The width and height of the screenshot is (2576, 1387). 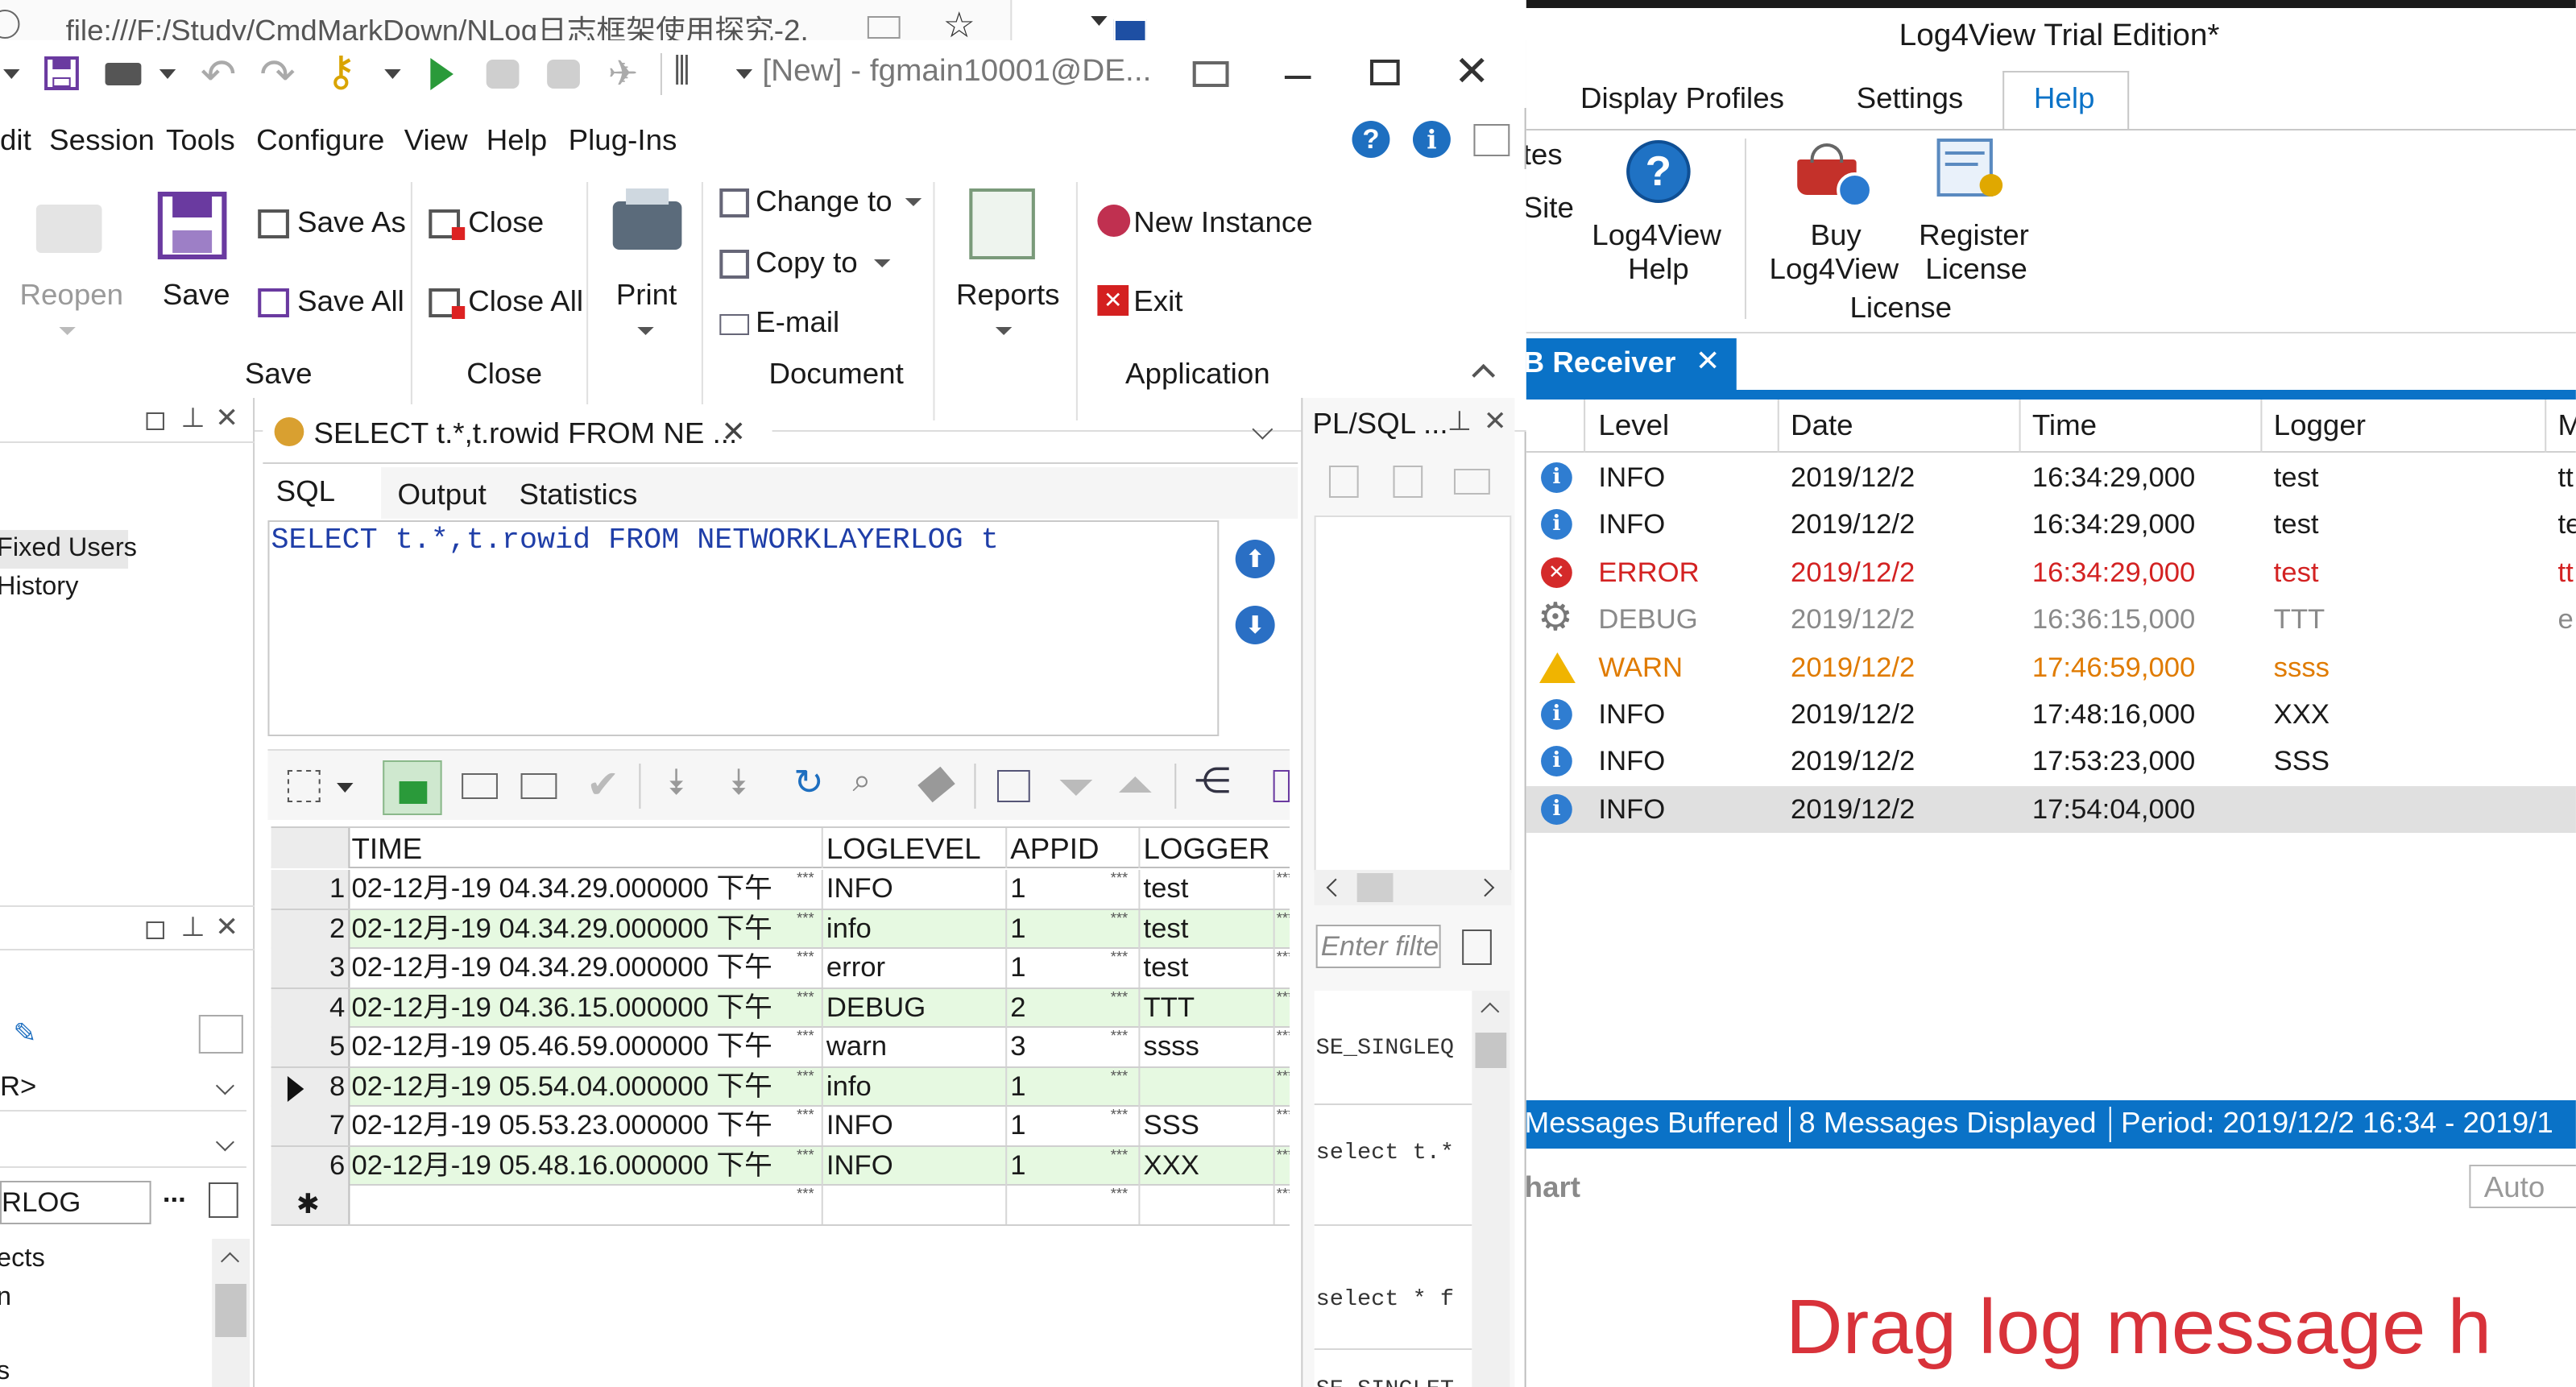 What do you see at coordinates (11, 74) in the screenshot?
I see `qat-arrow-icon` at bounding box center [11, 74].